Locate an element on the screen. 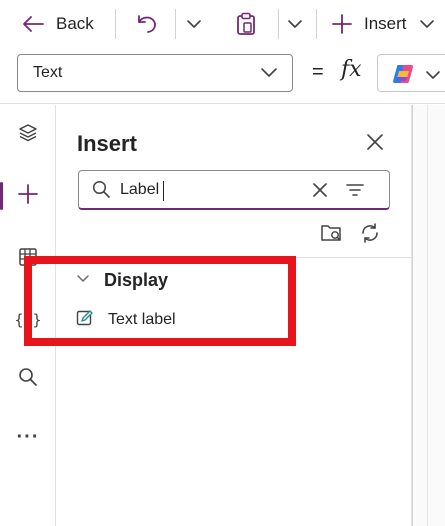  filter-button is located at coordinates (355, 192).